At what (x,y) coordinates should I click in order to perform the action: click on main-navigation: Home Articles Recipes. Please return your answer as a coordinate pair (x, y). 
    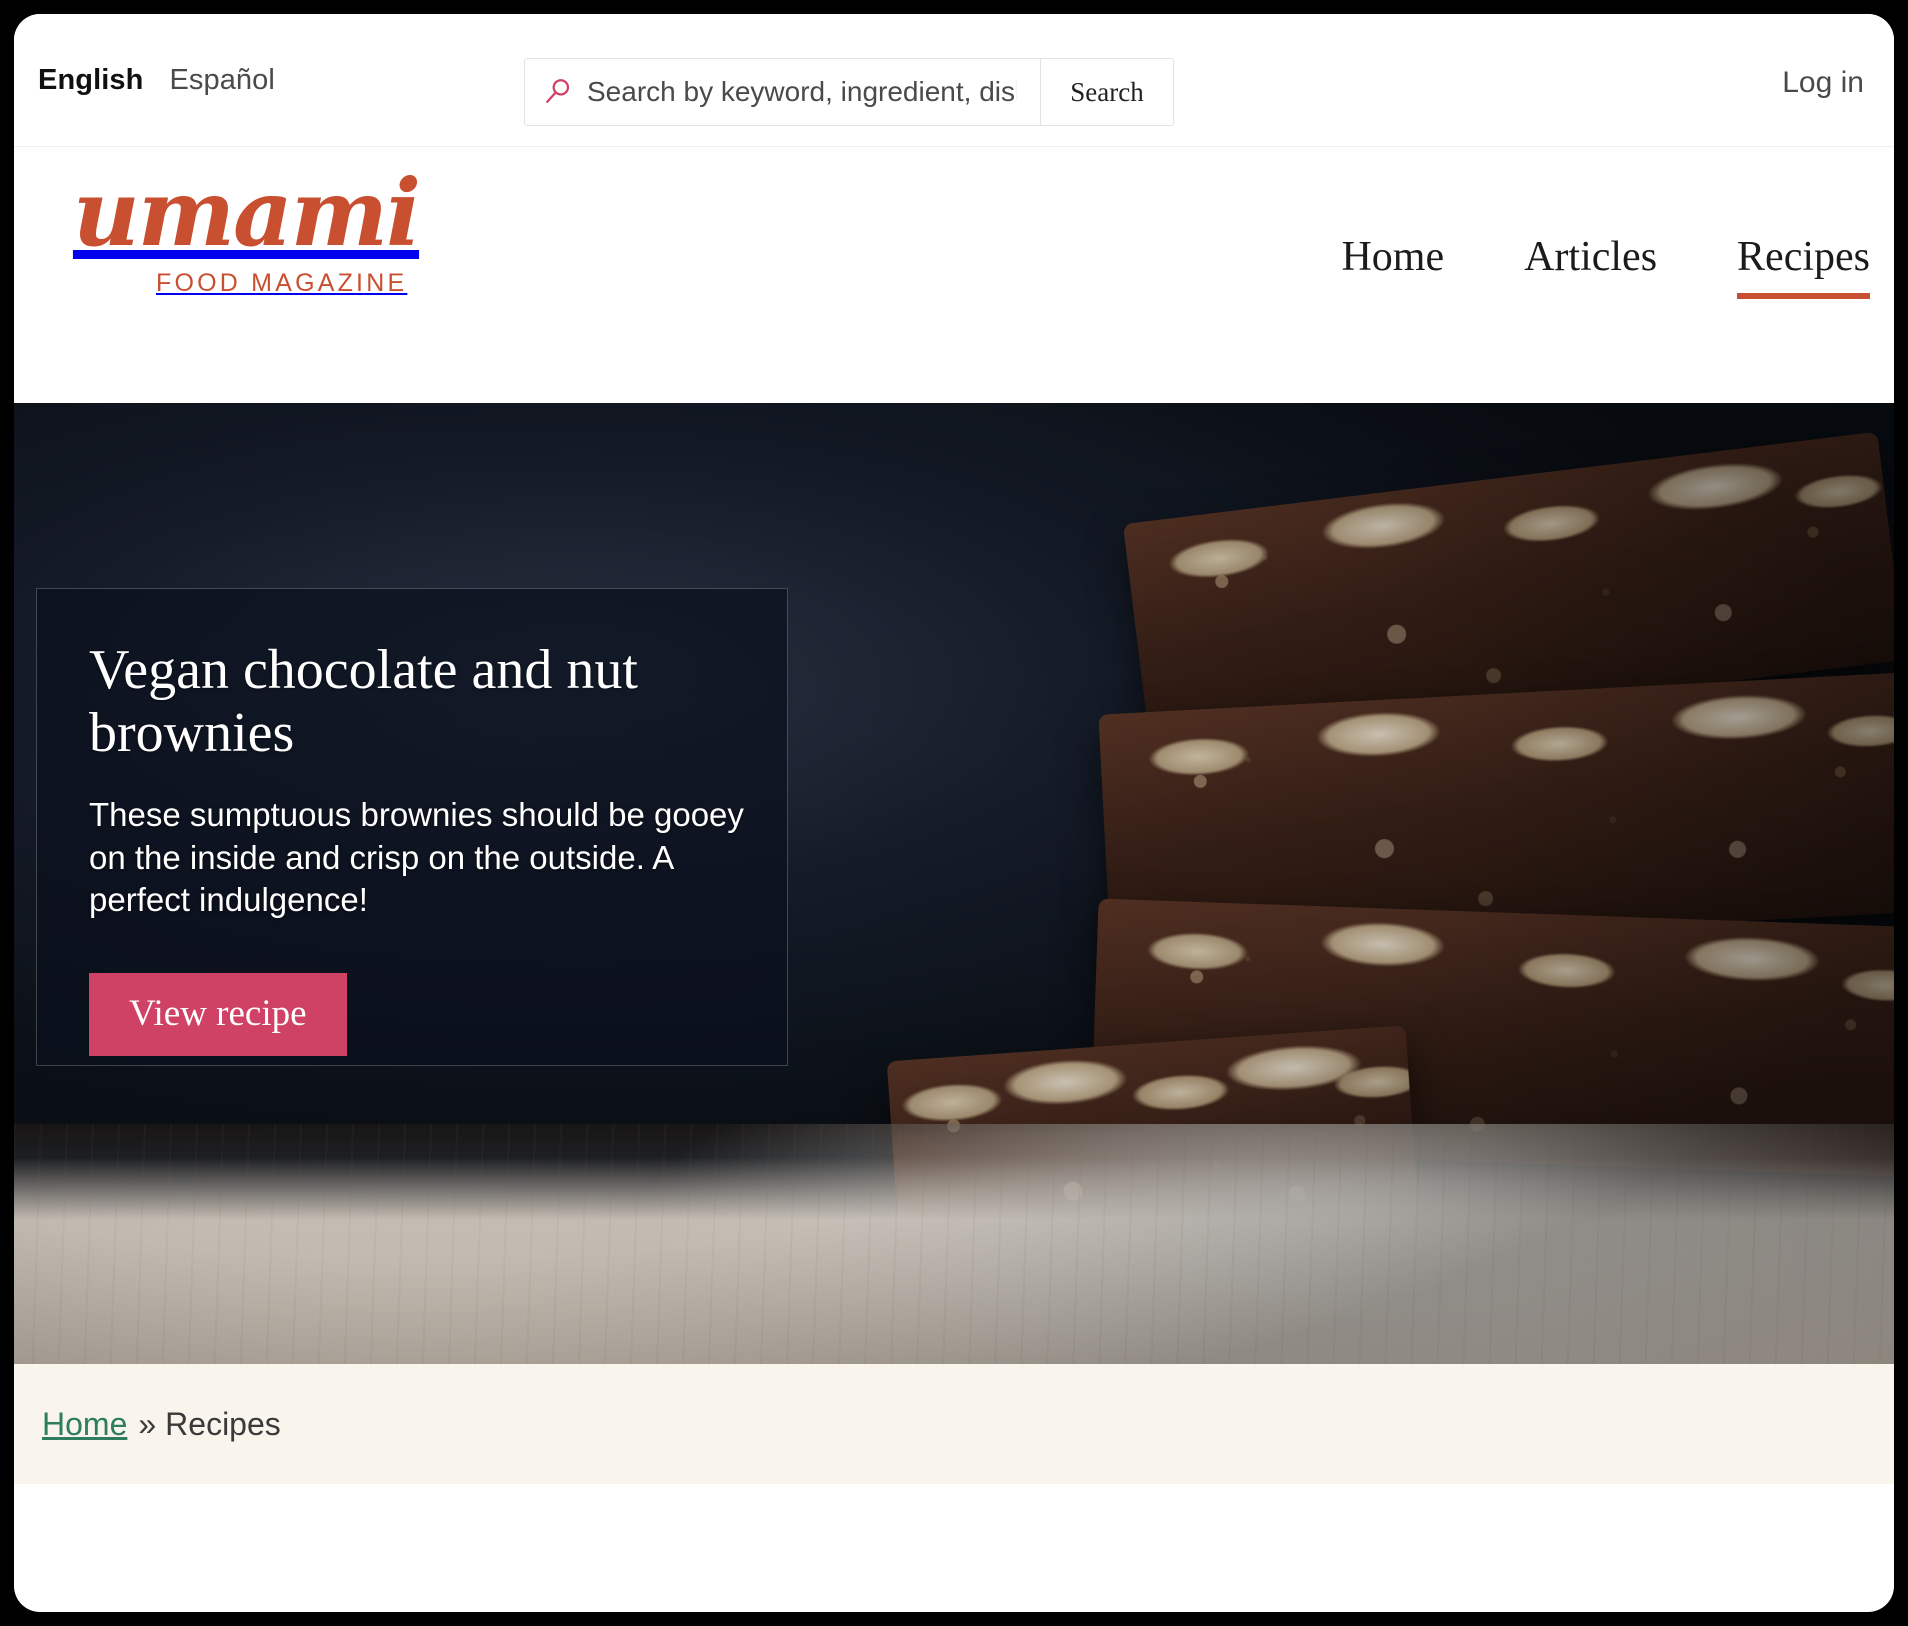
    Looking at the image, I should click on (1605, 267).